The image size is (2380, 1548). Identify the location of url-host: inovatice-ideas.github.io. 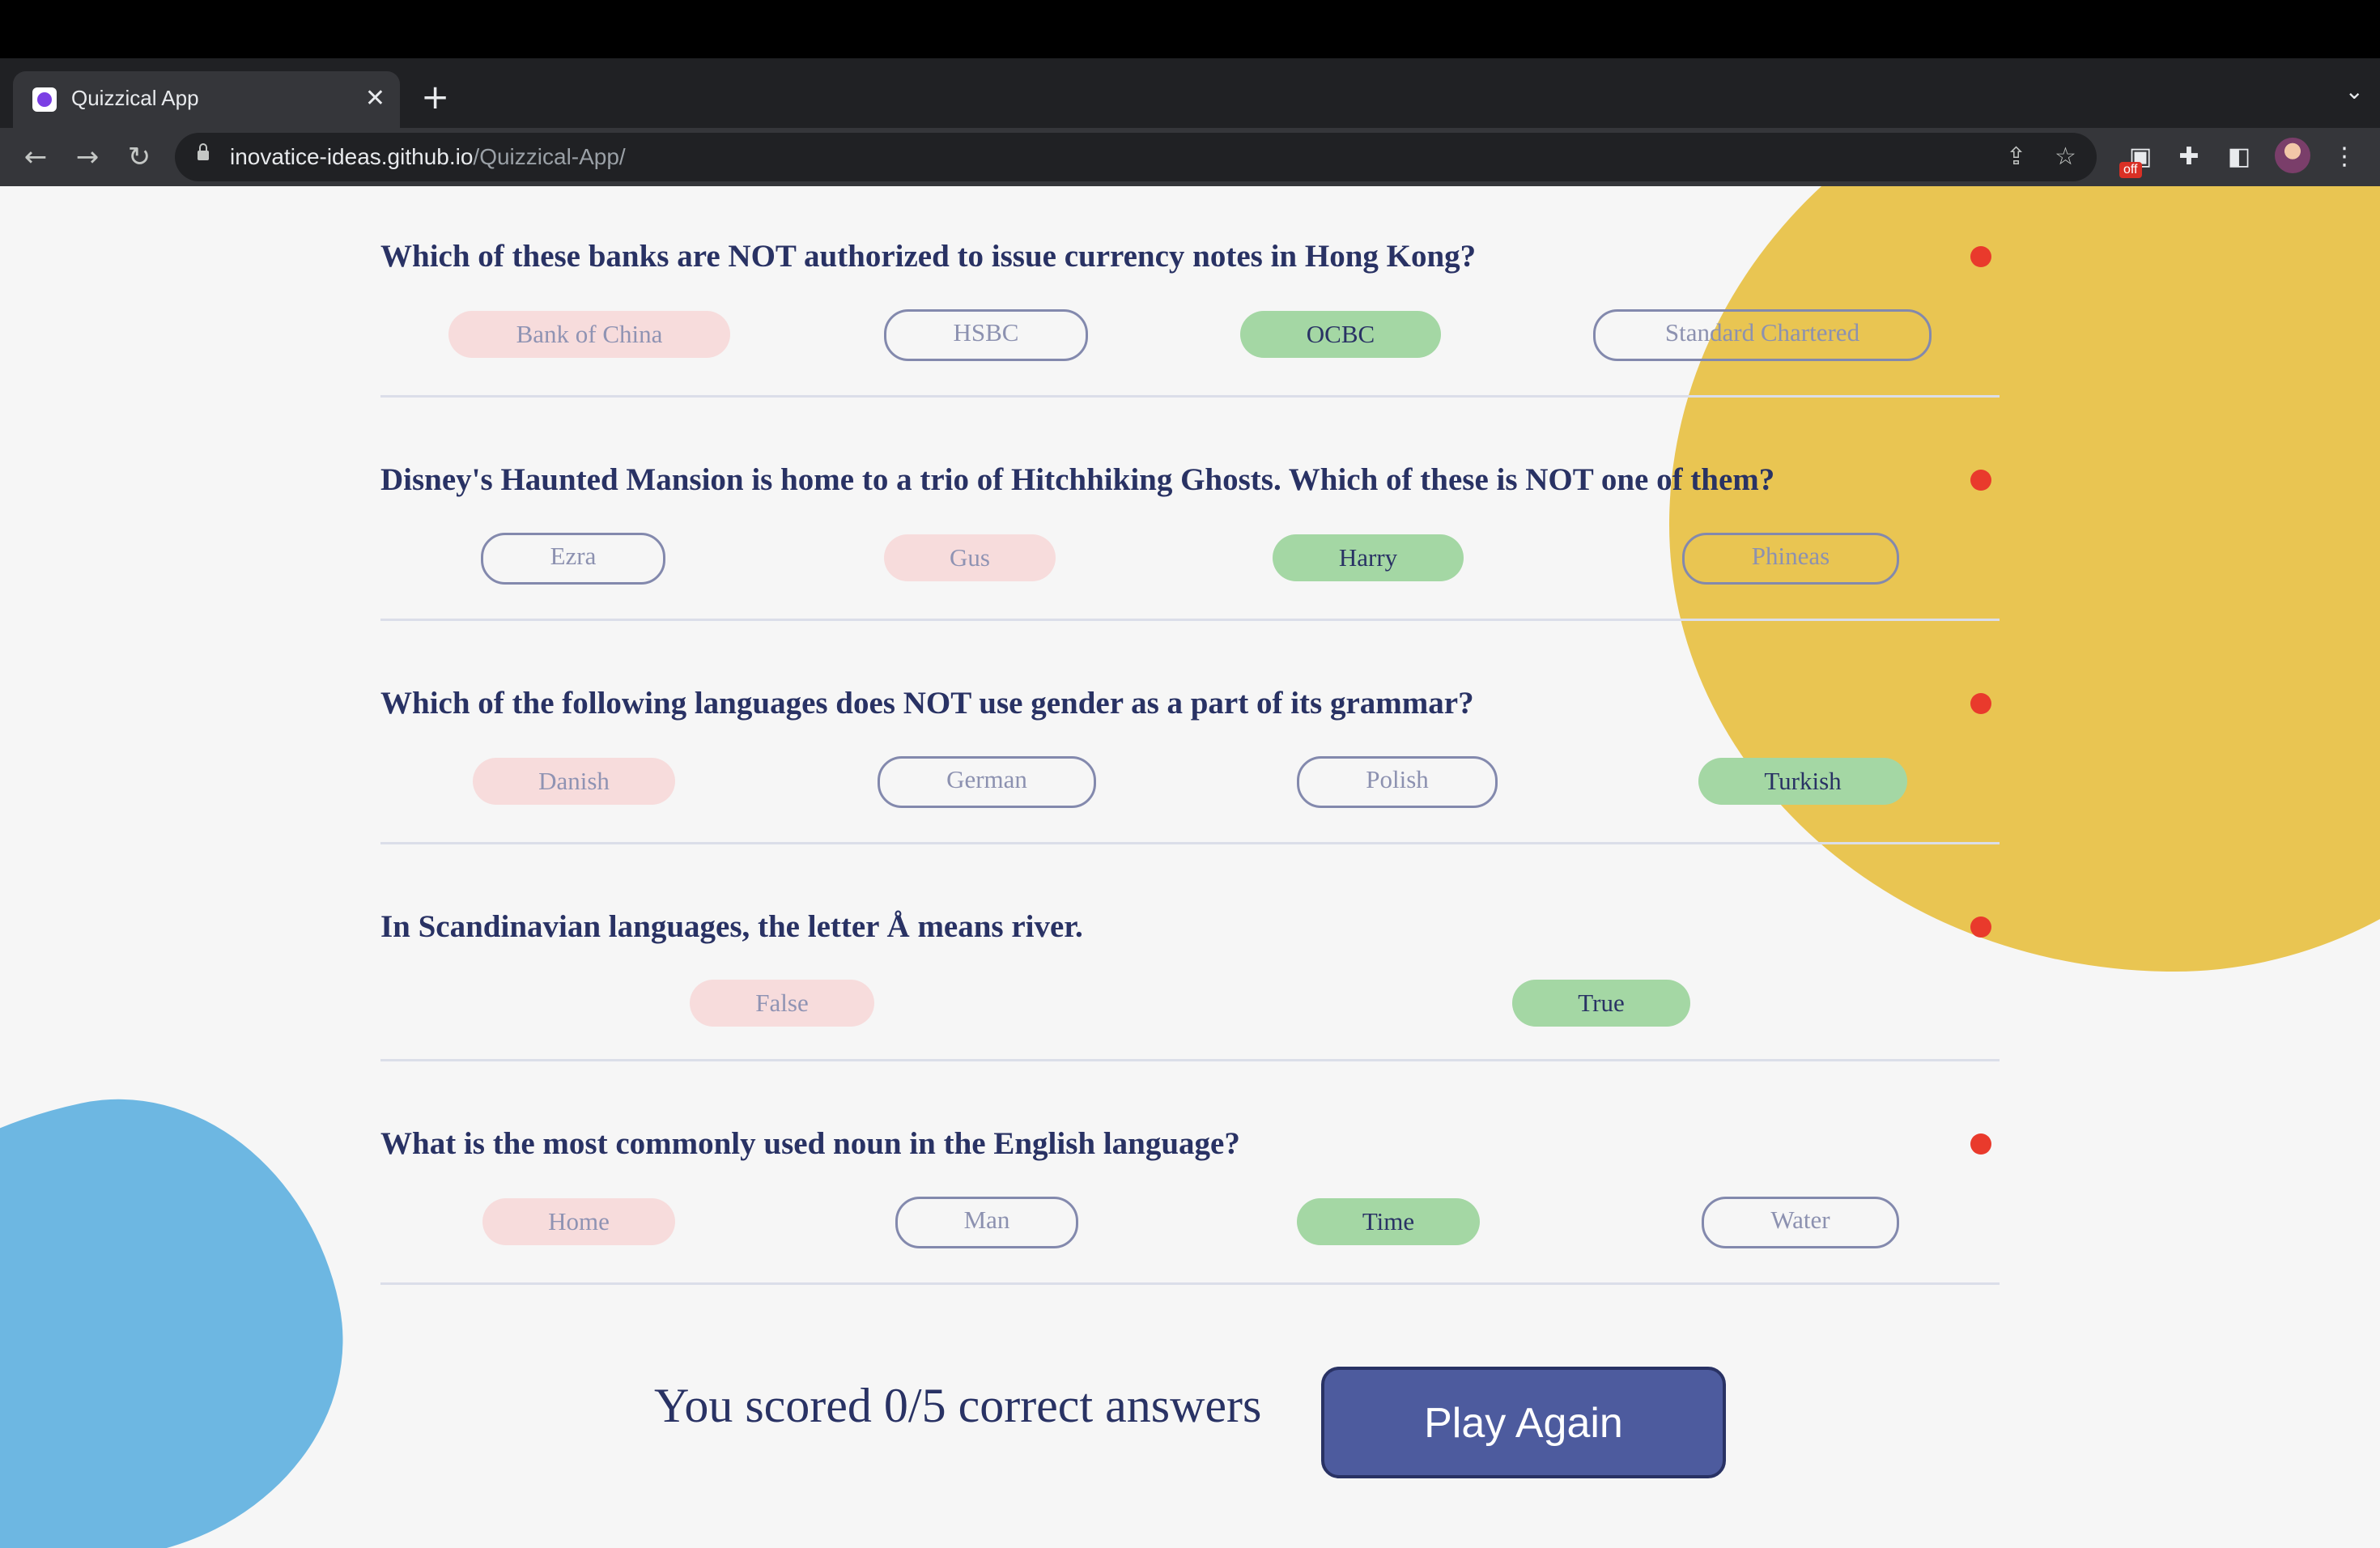
(352, 157).